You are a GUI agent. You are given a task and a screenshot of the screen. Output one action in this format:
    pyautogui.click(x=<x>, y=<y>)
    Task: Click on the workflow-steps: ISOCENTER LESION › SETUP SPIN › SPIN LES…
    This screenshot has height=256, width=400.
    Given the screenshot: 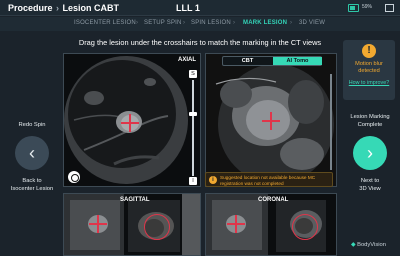 What is the action you would take?
    pyautogui.click(x=200, y=24)
    